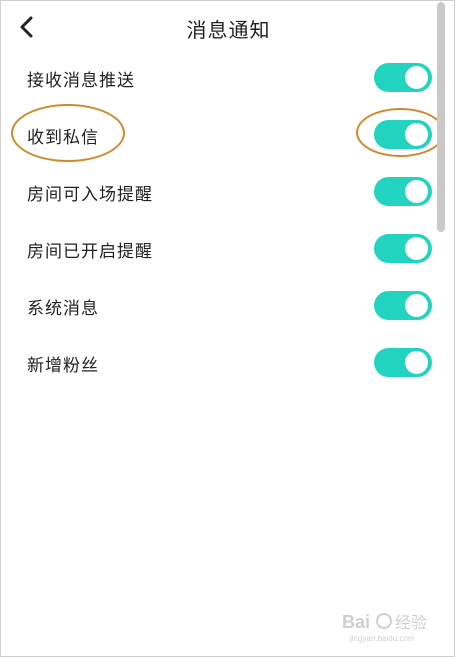 This screenshot has width=457, height=659. What do you see at coordinates (228, 192) in the screenshot?
I see `setting-row-room-entry: 房间可入场提醒` at bounding box center [228, 192].